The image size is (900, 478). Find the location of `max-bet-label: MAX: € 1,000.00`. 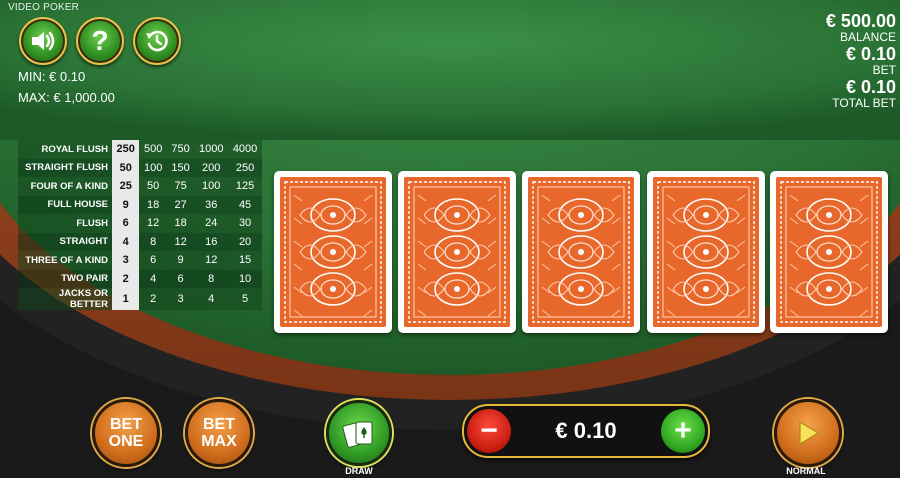

max-bet-label: MAX: € 1,000.00 is located at coordinates (66, 97).